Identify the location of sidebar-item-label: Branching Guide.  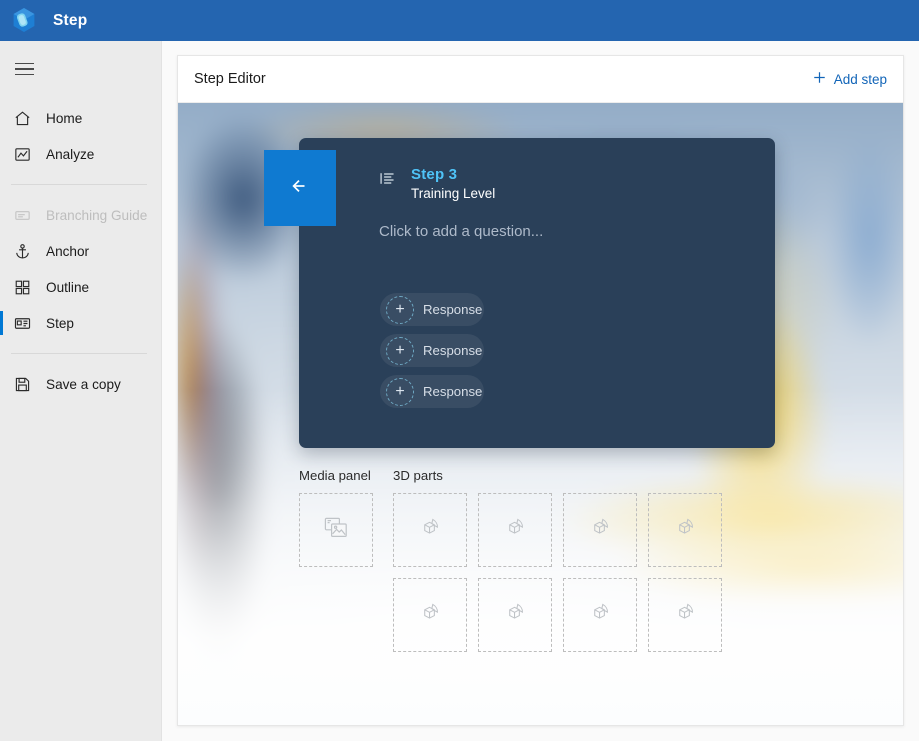
(97, 215).